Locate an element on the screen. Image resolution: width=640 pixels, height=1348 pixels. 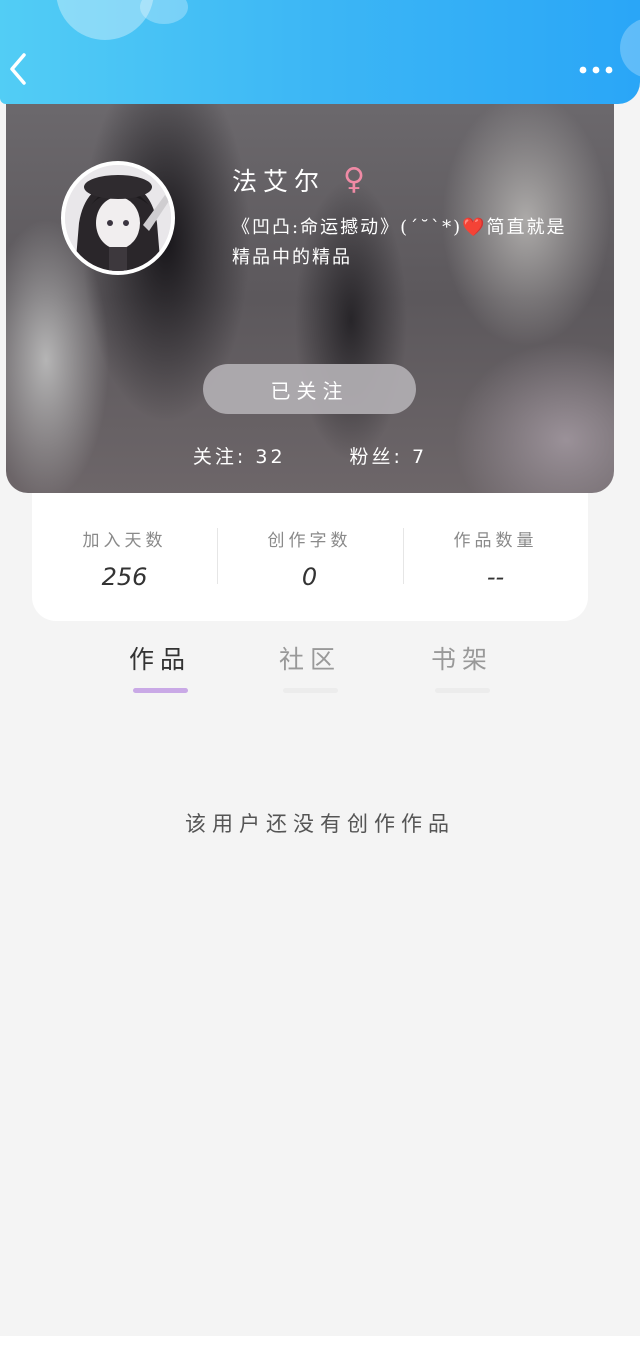
metric-works-count: 作品数量 -- is located at coordinates (495, 558).